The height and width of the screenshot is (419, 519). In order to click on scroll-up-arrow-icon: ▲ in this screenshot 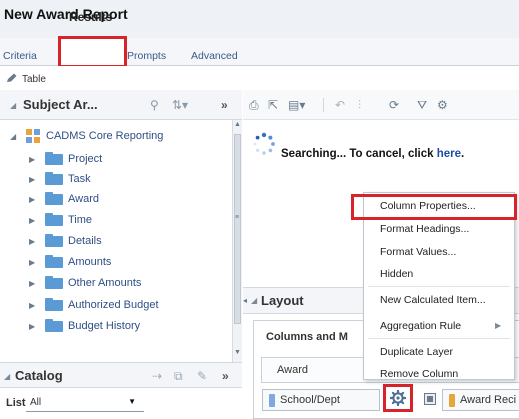, I will do `click(237, 124)`.